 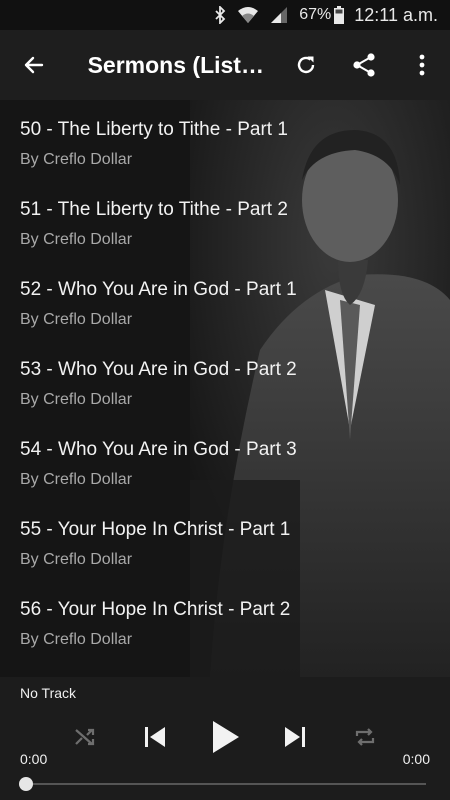 I want to click on shuffle-button, so click(x=85, y=737).